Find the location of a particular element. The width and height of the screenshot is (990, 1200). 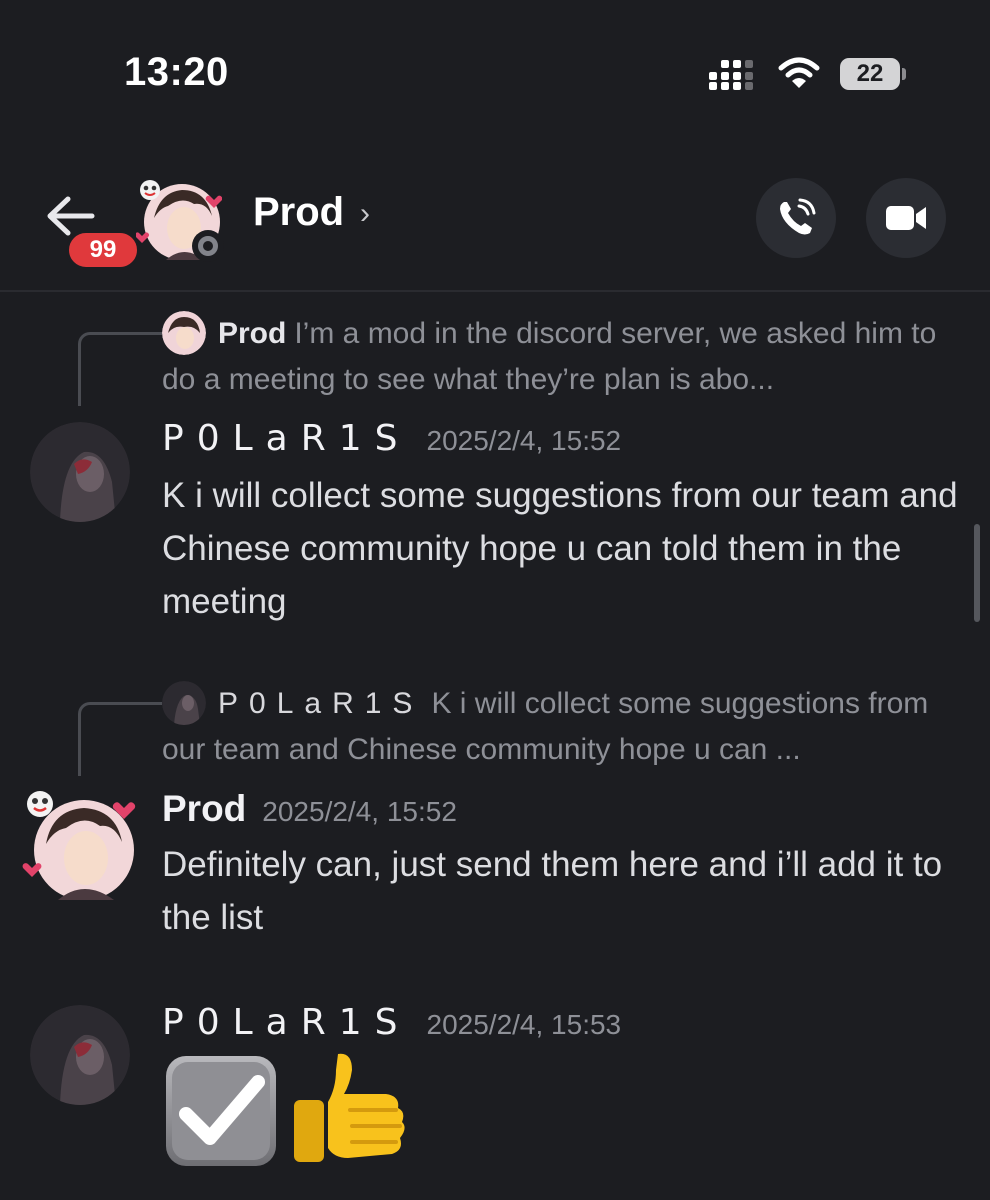

reply-author: P0LaR1S is located at coordinates (321, 703).